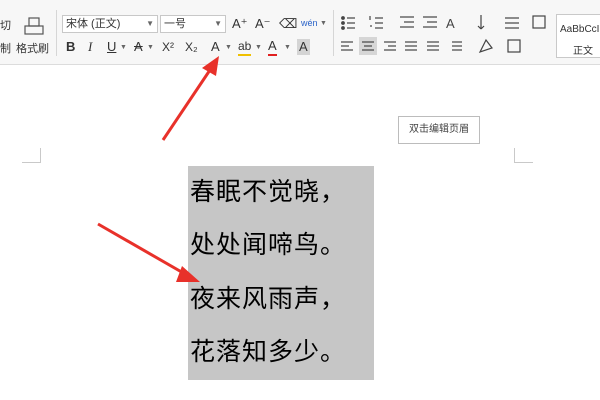 The height and width of the screenshot is (400, 600). Describe the element at coordinates (158, 169) in the screenshot. I see `annotation-arrows` at that location.